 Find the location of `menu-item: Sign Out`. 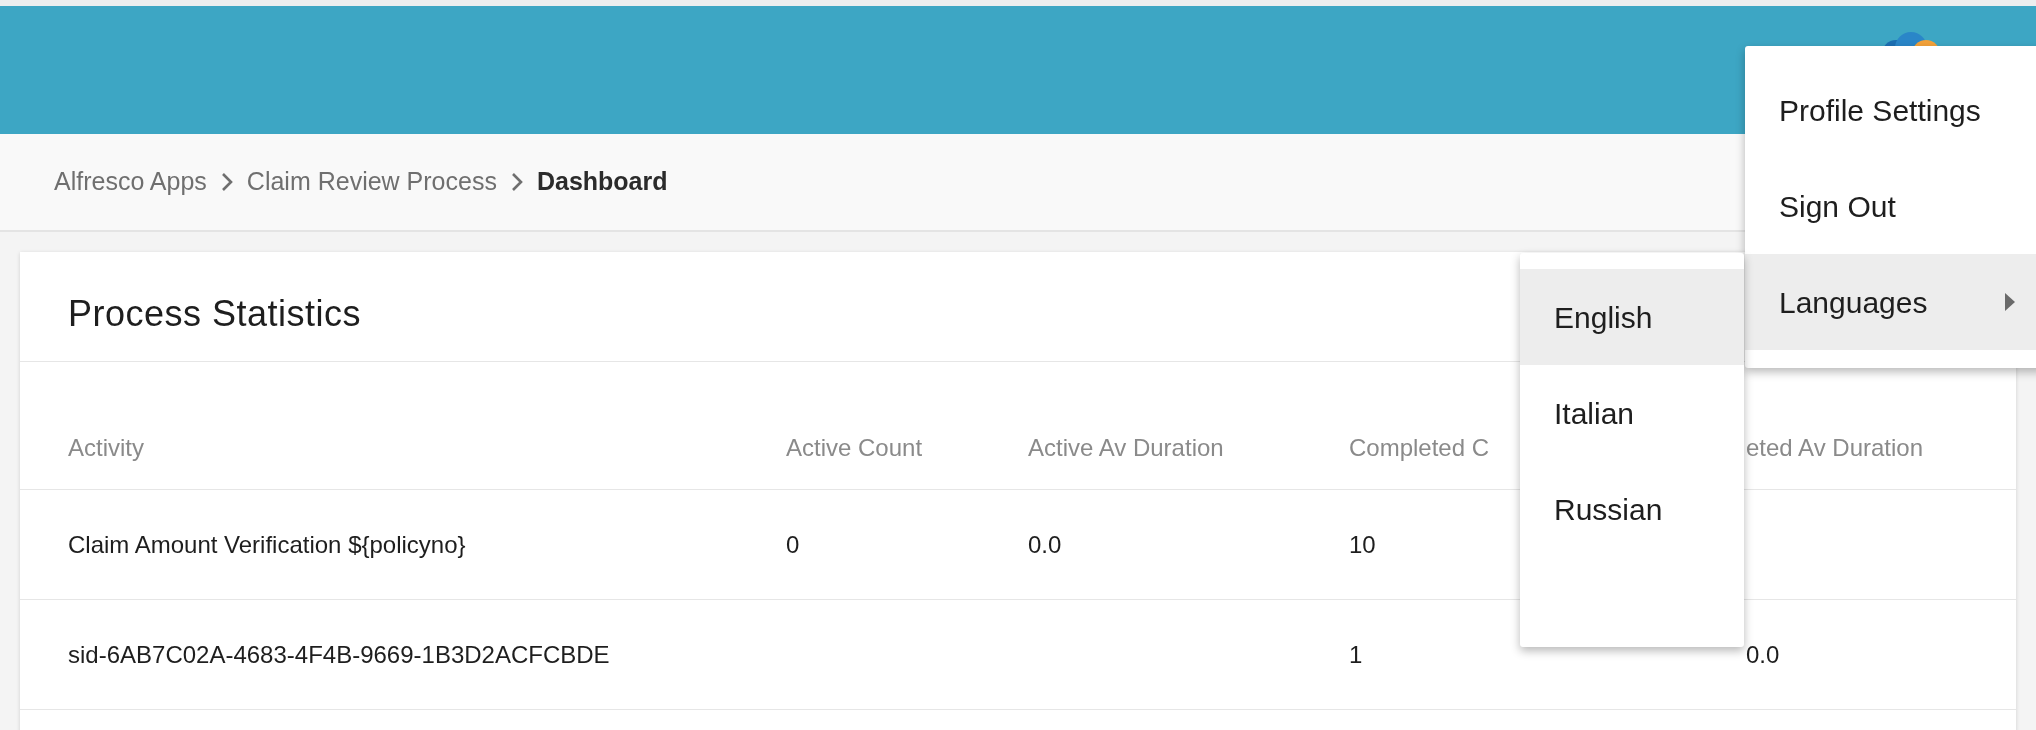

menu-item: Sign Out is located at coordinates (1890, 206).